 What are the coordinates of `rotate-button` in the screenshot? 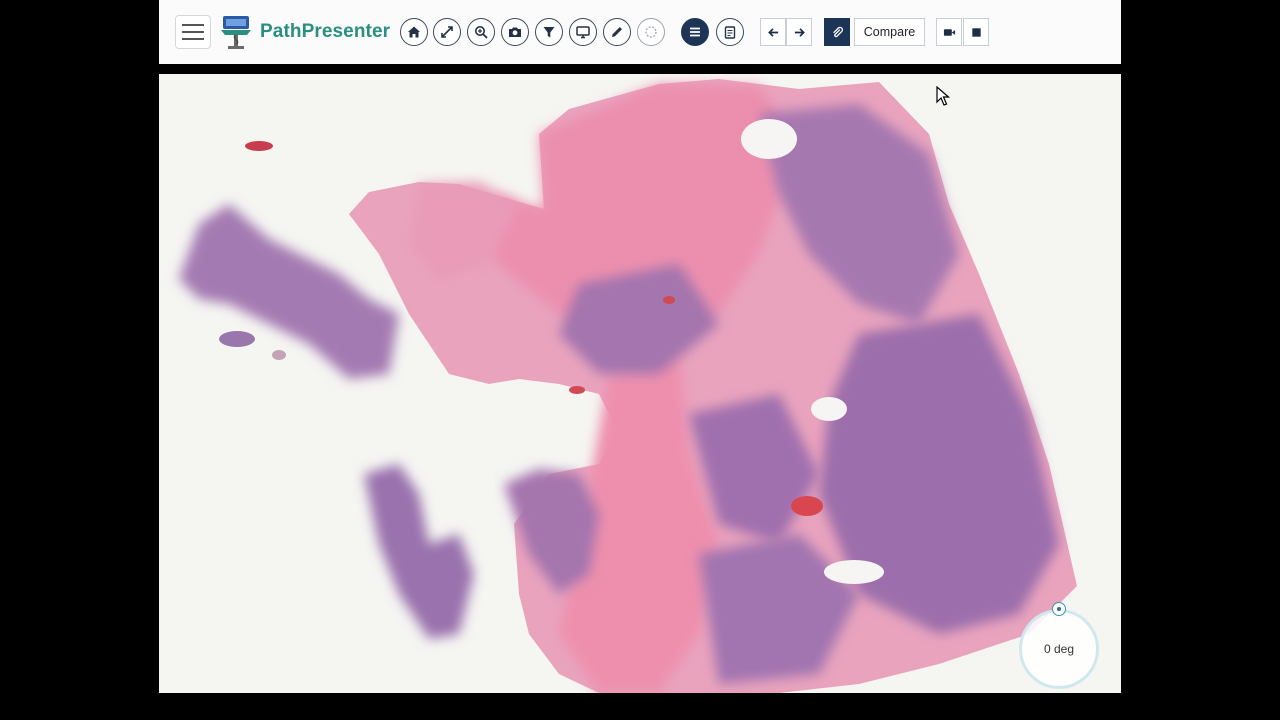 It's located at (651, 32).